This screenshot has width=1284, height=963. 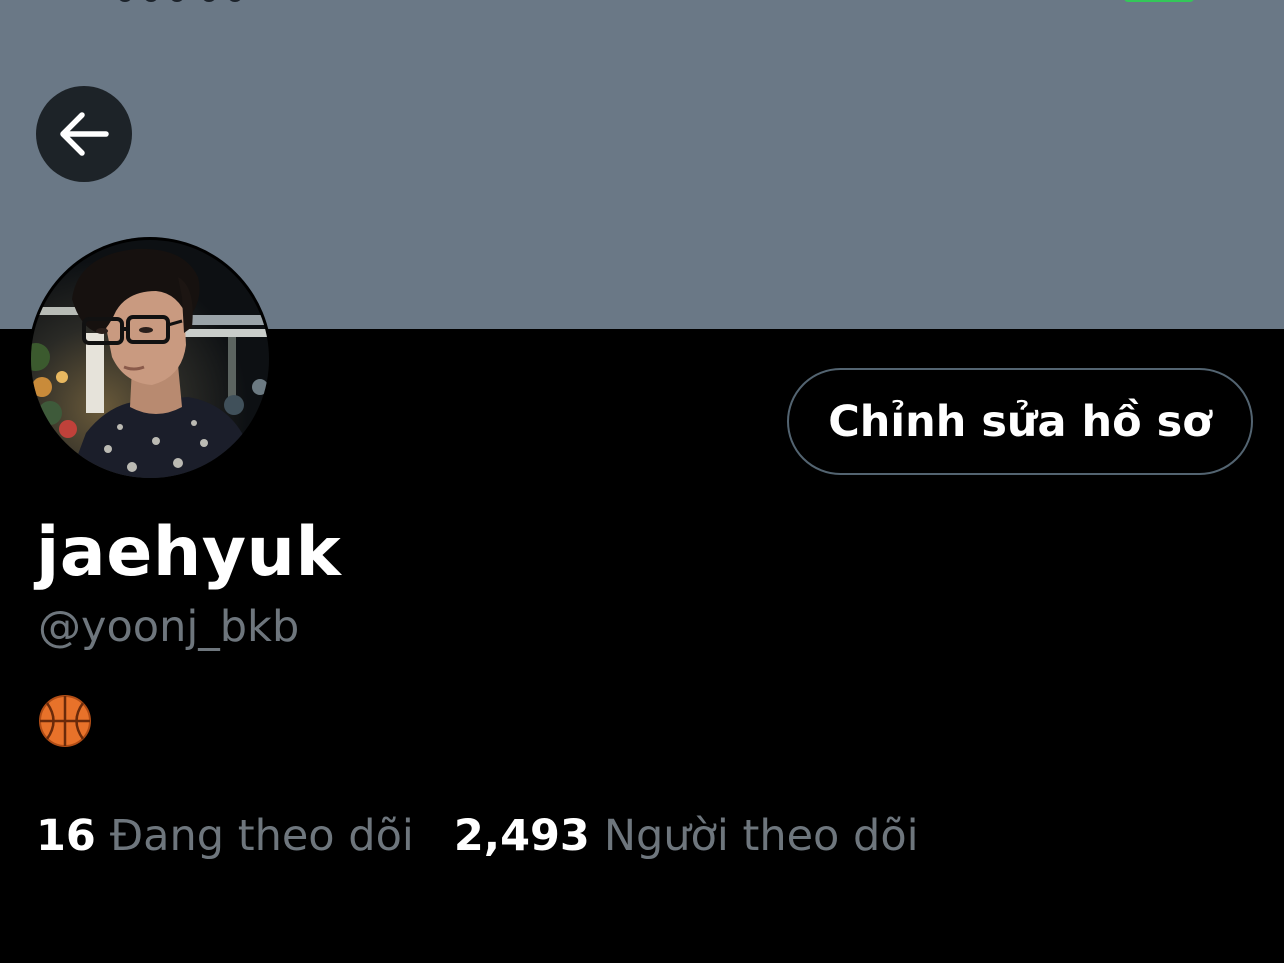 I want to click on followers-count: 2,493, so click(x=521, y=836).